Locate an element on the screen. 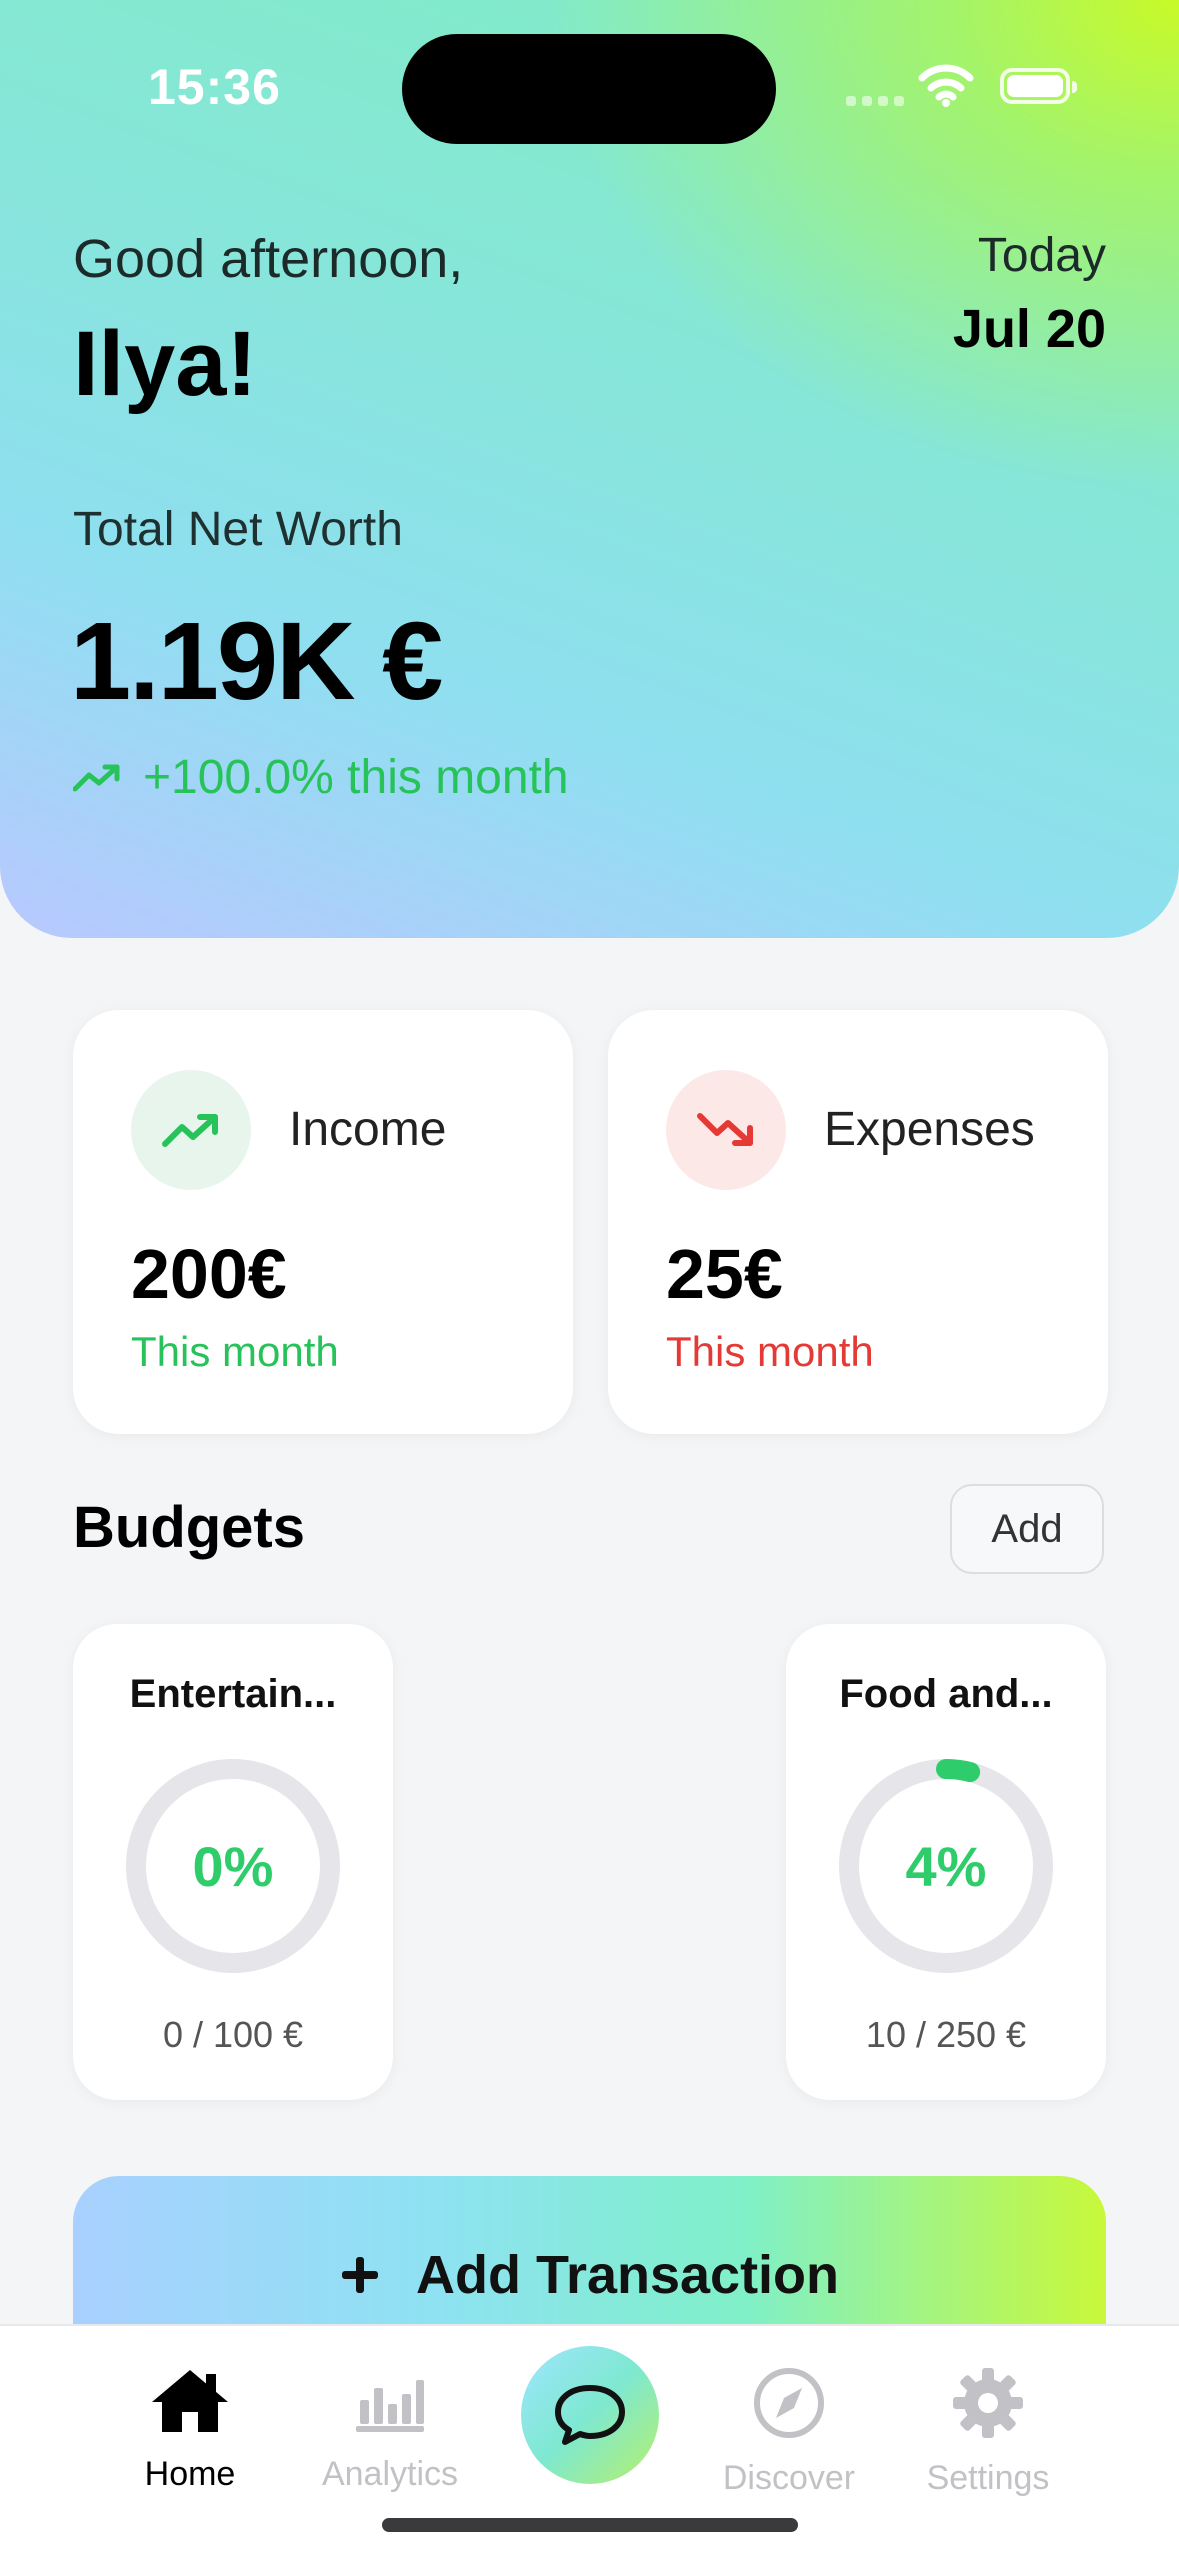 The image size is (1179, 2558). expenses-card: Expenses 25€ This month is located at coordinates (858, 1222).